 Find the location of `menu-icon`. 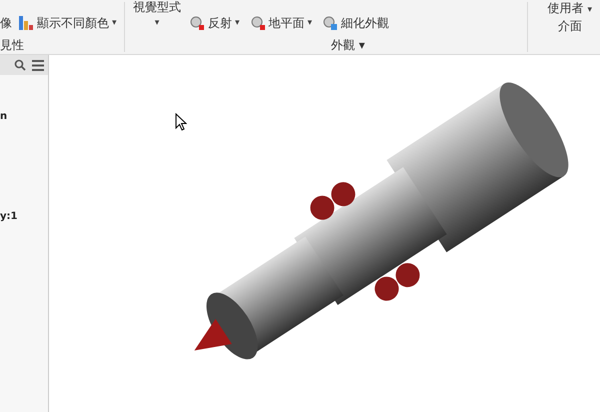

menu-icon is located at coordinates (38, 65).